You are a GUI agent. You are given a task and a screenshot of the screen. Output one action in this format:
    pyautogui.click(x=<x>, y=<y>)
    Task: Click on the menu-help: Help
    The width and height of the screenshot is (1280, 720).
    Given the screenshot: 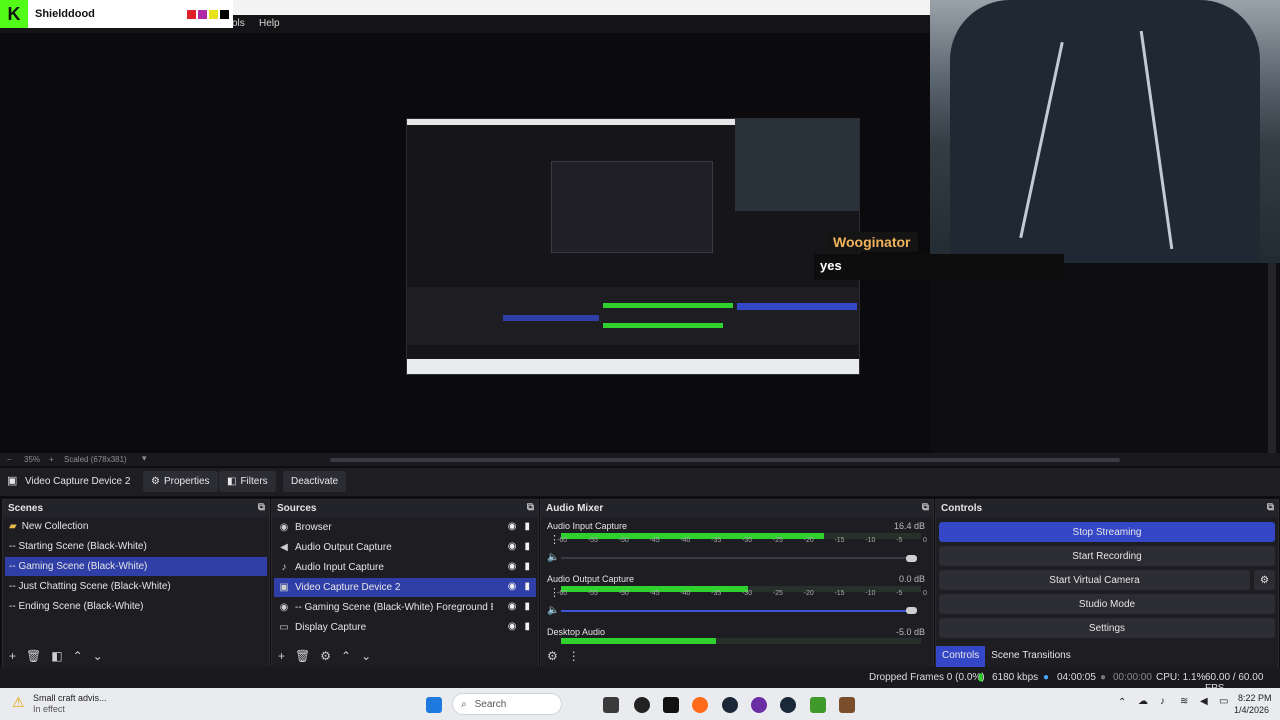 What is the action you would take?
    pyautogui.click(x=269, y=23)
    